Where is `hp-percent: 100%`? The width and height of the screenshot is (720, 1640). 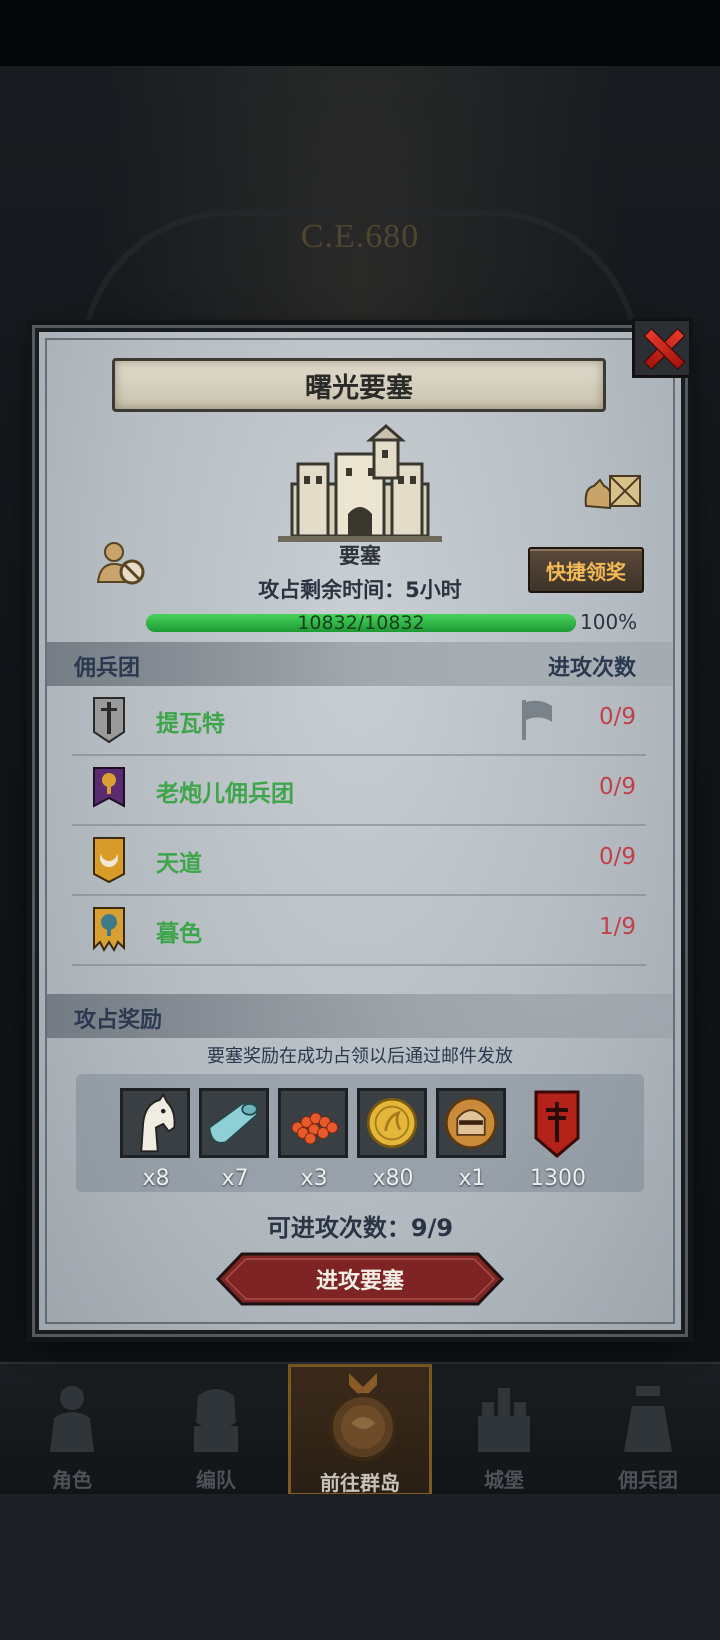
hp-percent: 100% is located at coordinates (609, 622).